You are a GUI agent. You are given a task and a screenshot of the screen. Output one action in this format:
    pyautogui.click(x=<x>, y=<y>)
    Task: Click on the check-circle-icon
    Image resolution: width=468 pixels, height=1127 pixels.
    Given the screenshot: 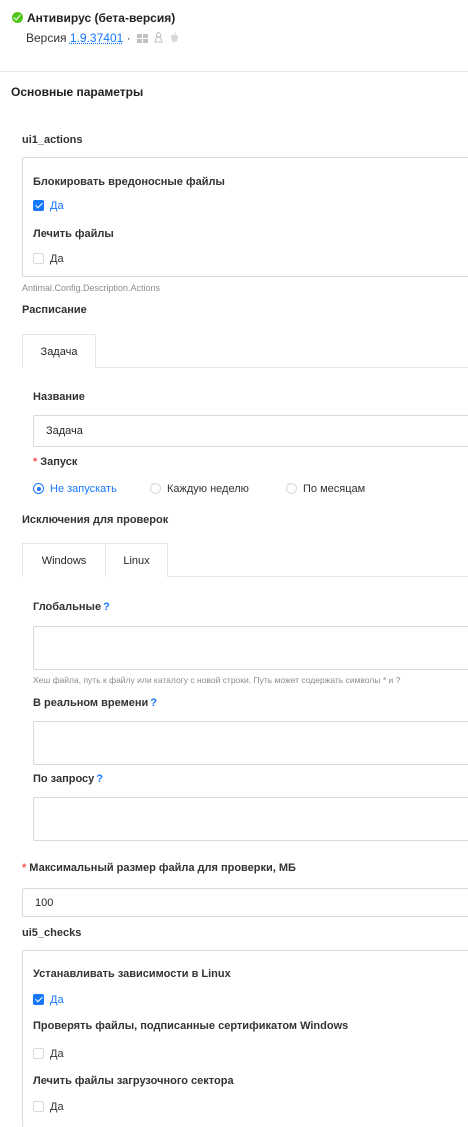 What is the action you would take?
    pyautogui.click(x=17, y=17)
    